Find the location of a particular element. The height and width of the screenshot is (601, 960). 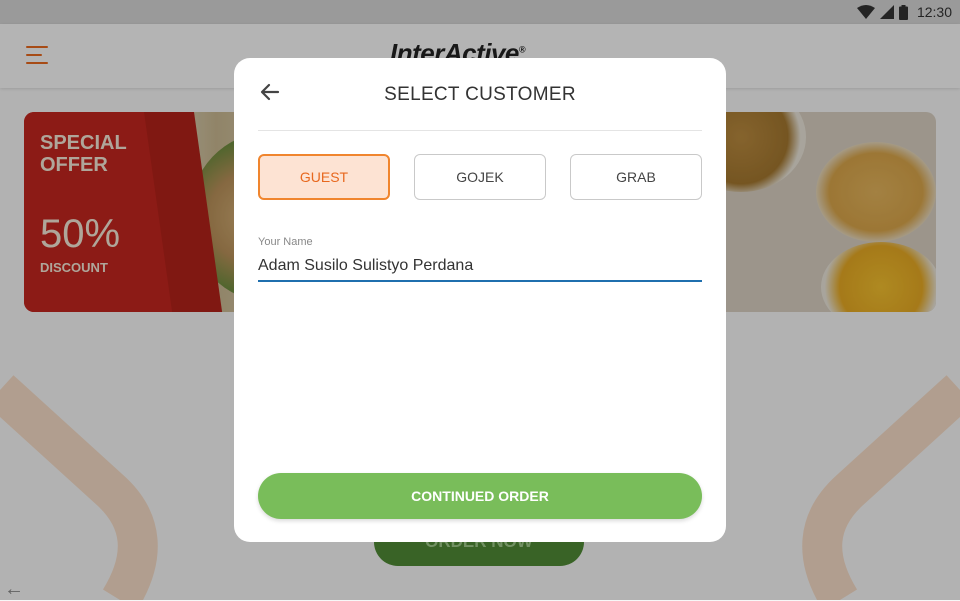

customer-type-grab: GRAB is located at coordinates (636, 177).